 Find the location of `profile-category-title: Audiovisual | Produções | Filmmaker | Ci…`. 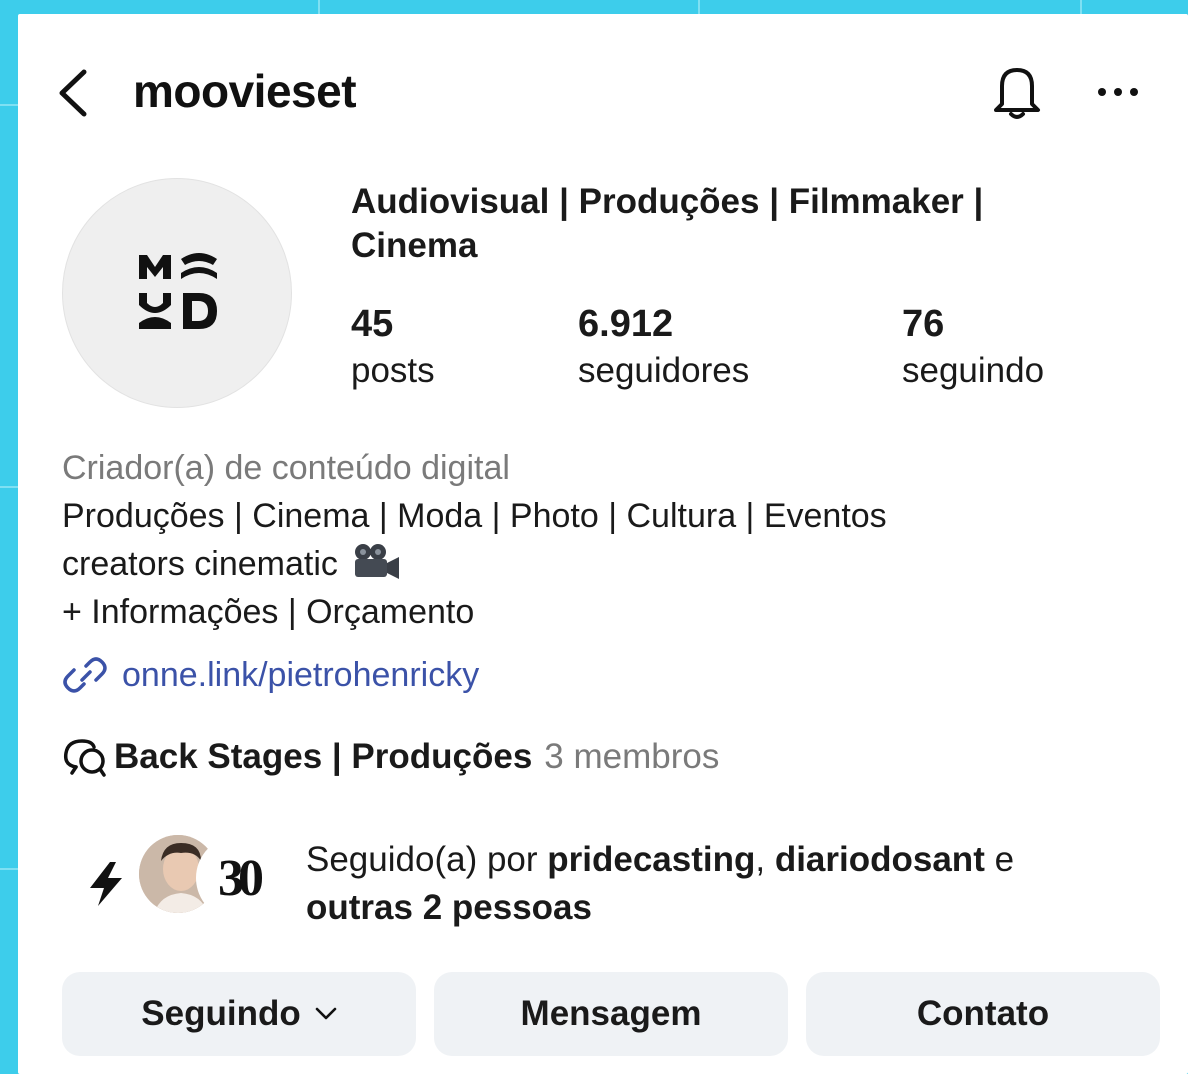

profile-category-title: Audiovisual | Produções | Filmmaker | Ci… is located at coordinates (667, 223).